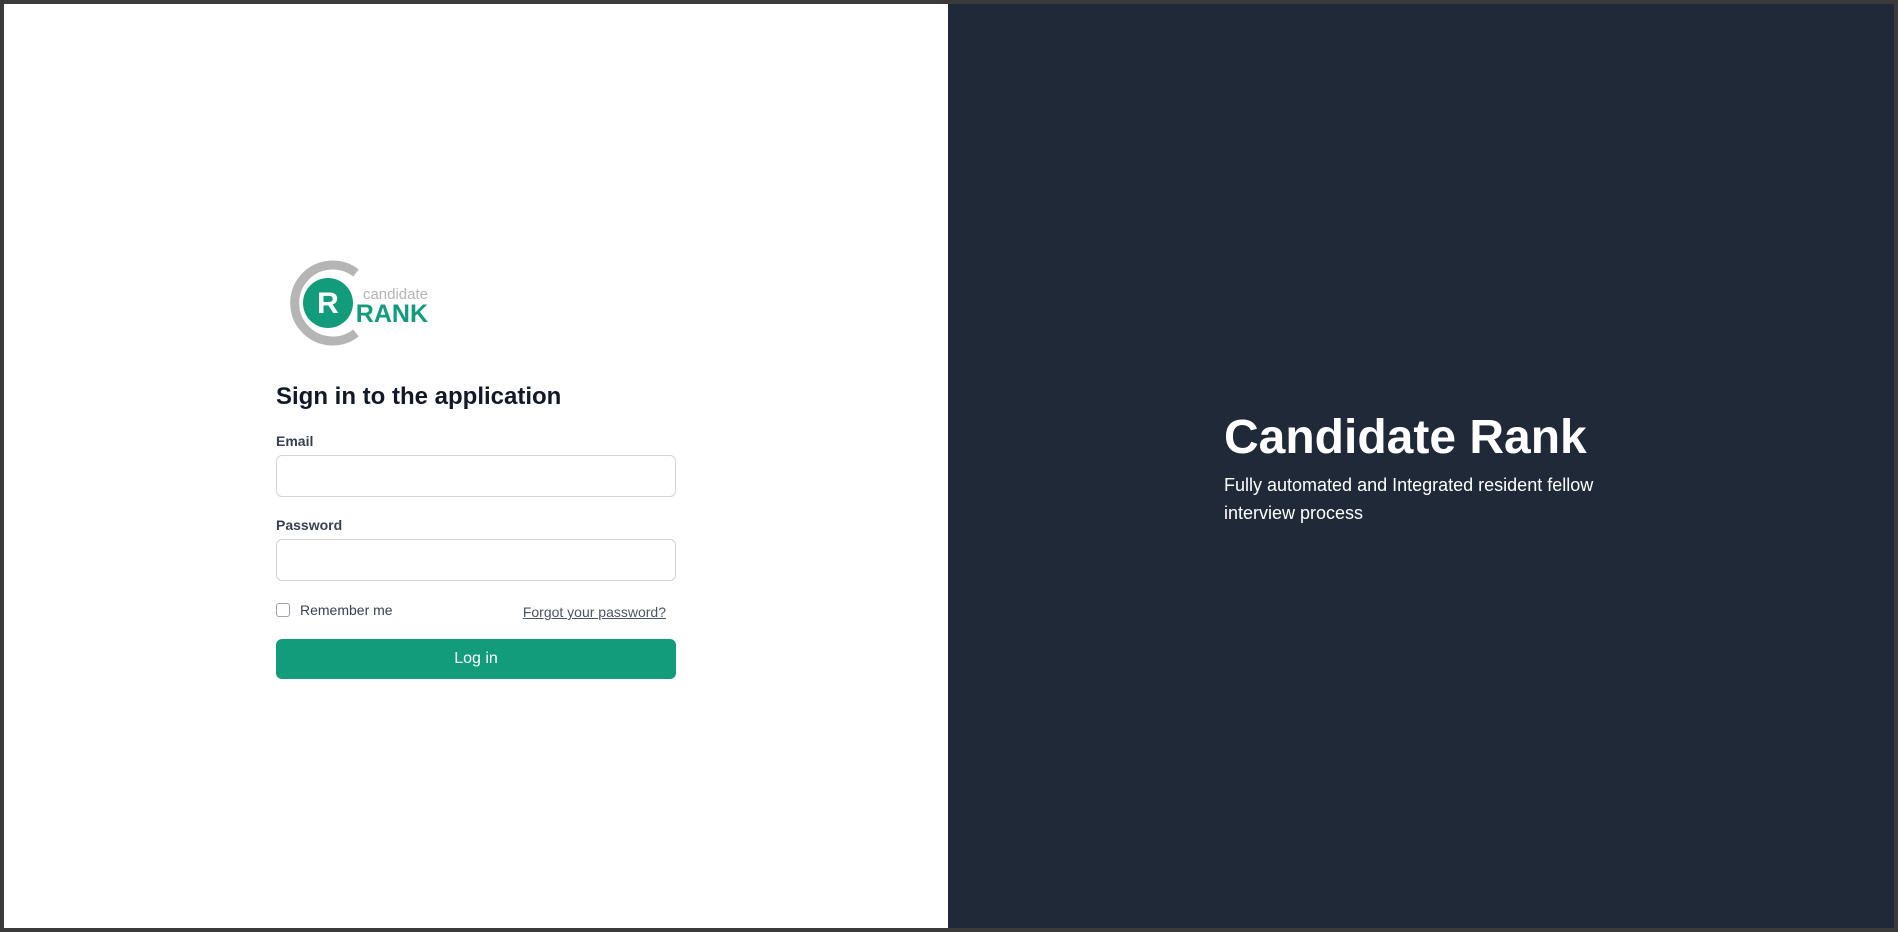  I want to click on logo-letter: R, so click(328, 303).